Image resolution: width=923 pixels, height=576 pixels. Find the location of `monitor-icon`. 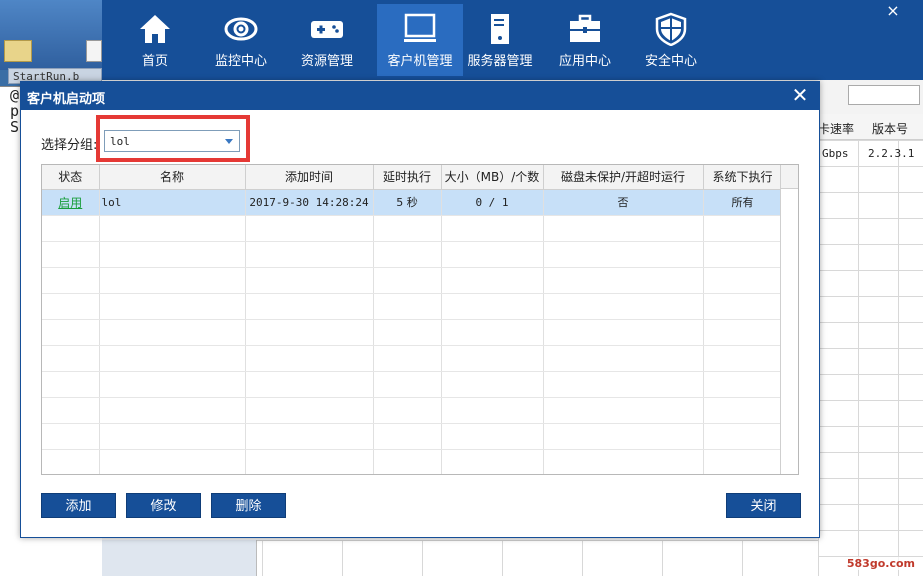

monitor-icon is located at coordinates (420, 27).